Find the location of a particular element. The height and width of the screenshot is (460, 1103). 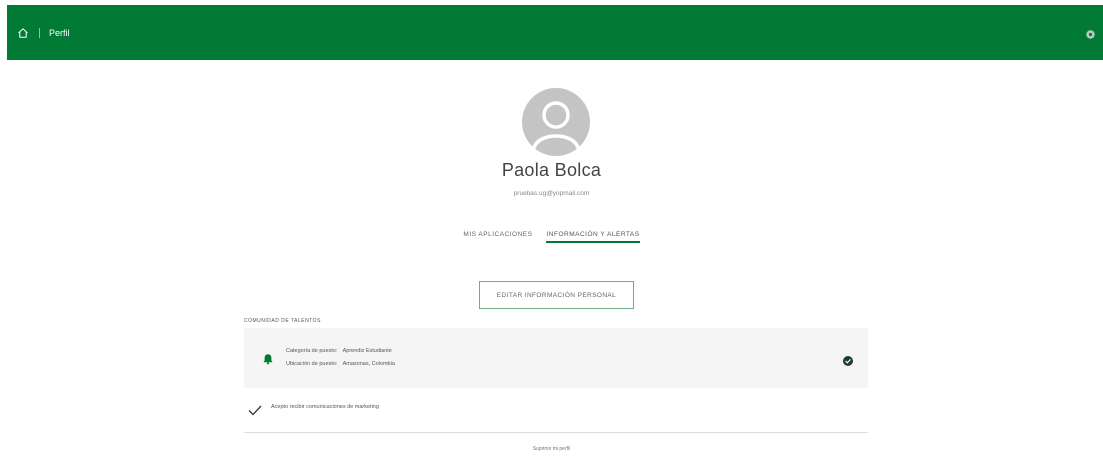

checkmark-icon is located at coordinates (255, 409).